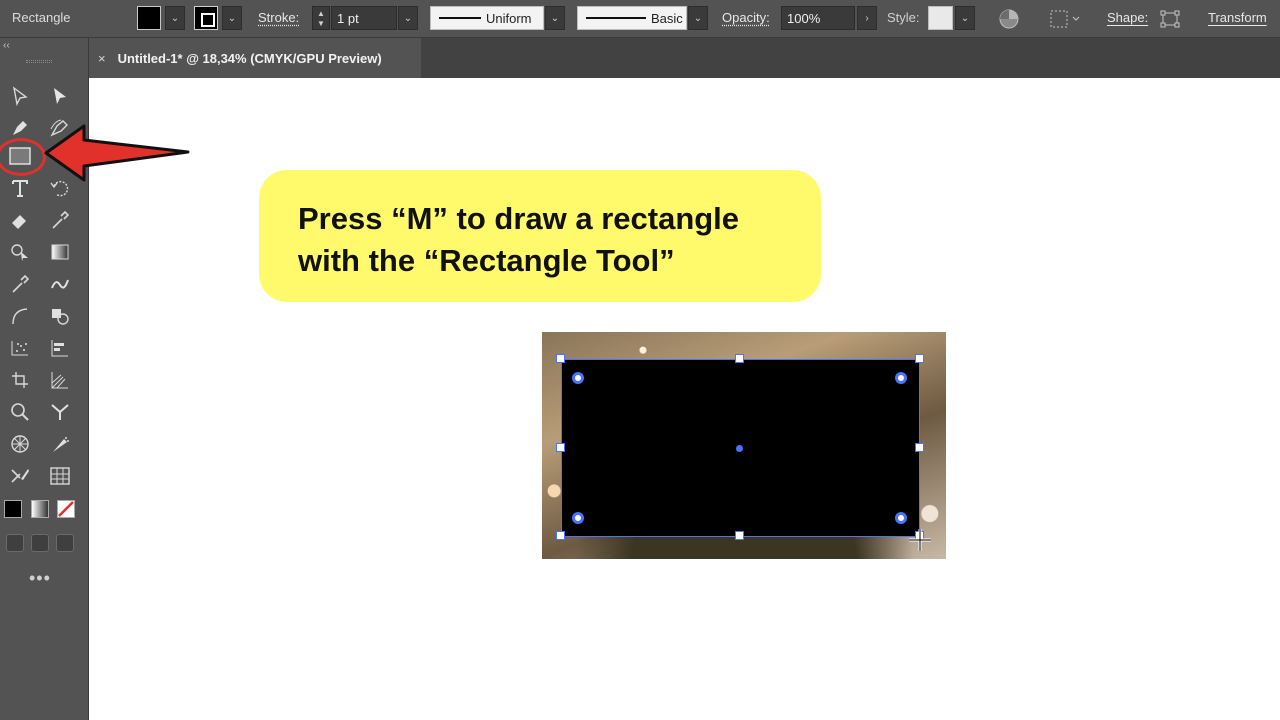 This screenshot has height=720, width=1280. What do you see at coordinates (408, 18) in the screenshot?
I see `stroke-weight-chevron-icon: ⌄` at bounding box center [408, 18].